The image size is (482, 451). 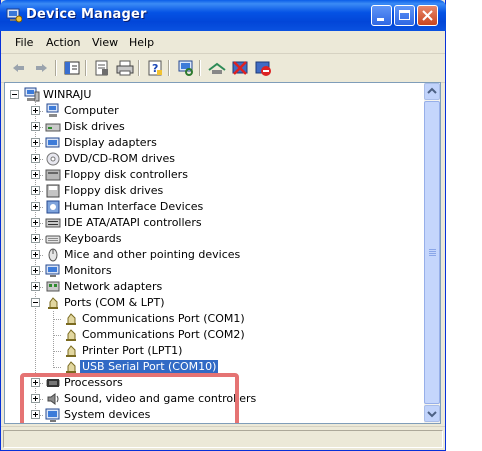 I want to click on computer-icon, so click(x=52, y=110).